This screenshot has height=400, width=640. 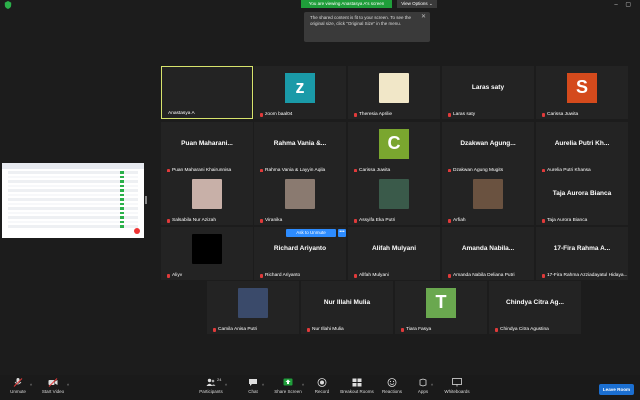 I want to click on participant-tile: Assyifa Eka Putri, so click(x=394, y=198).